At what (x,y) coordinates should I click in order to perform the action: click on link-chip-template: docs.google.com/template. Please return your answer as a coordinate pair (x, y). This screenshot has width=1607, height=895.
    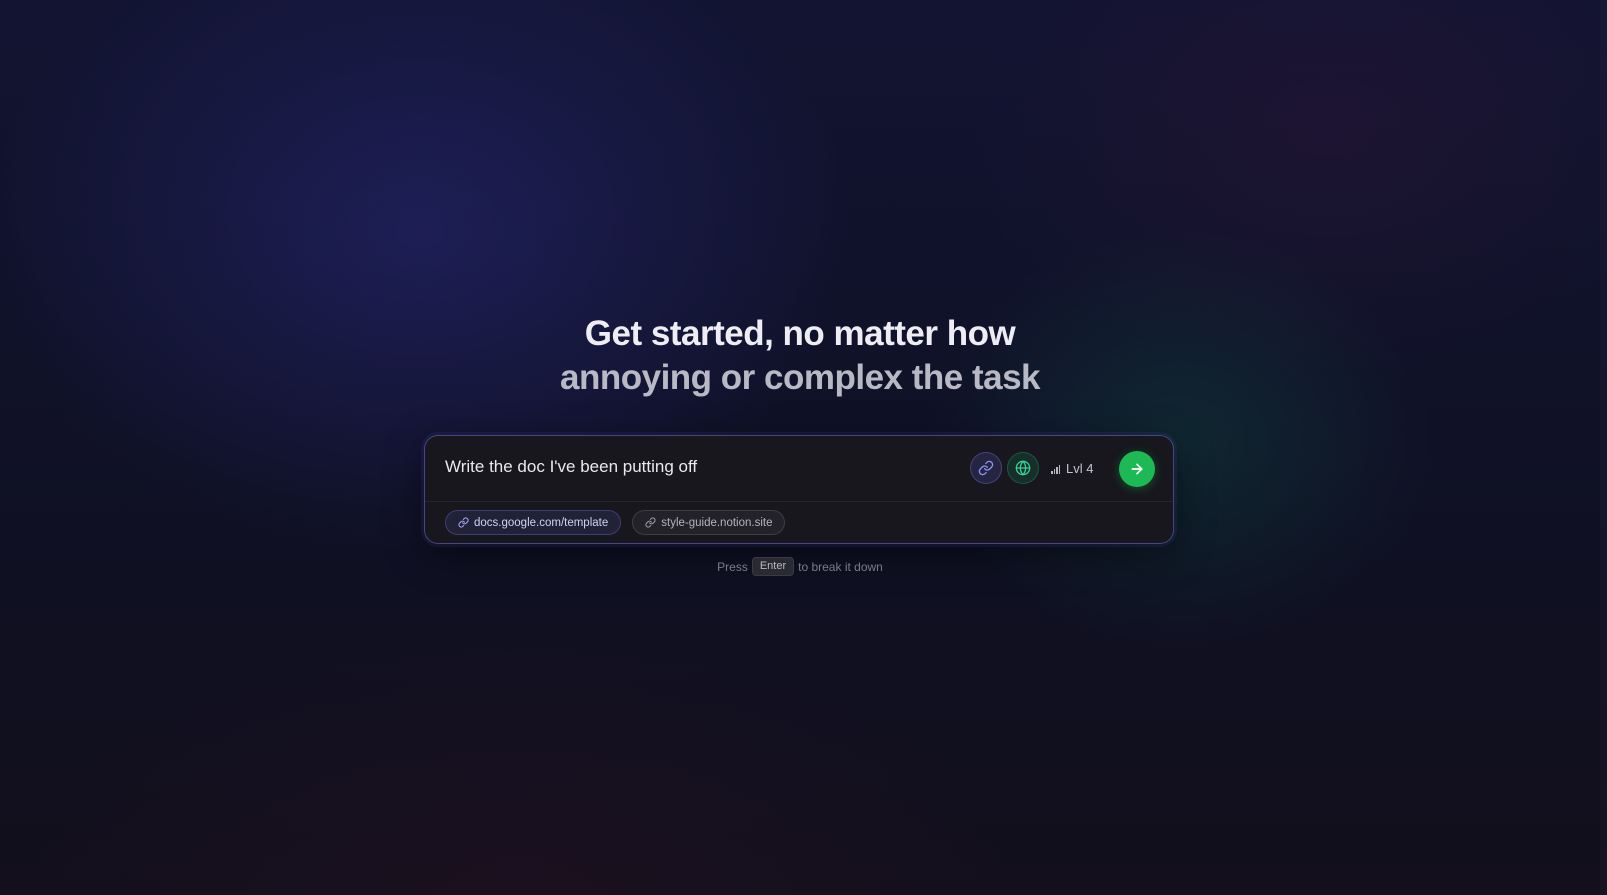
    Looking at the image, I should click on (533, 522).